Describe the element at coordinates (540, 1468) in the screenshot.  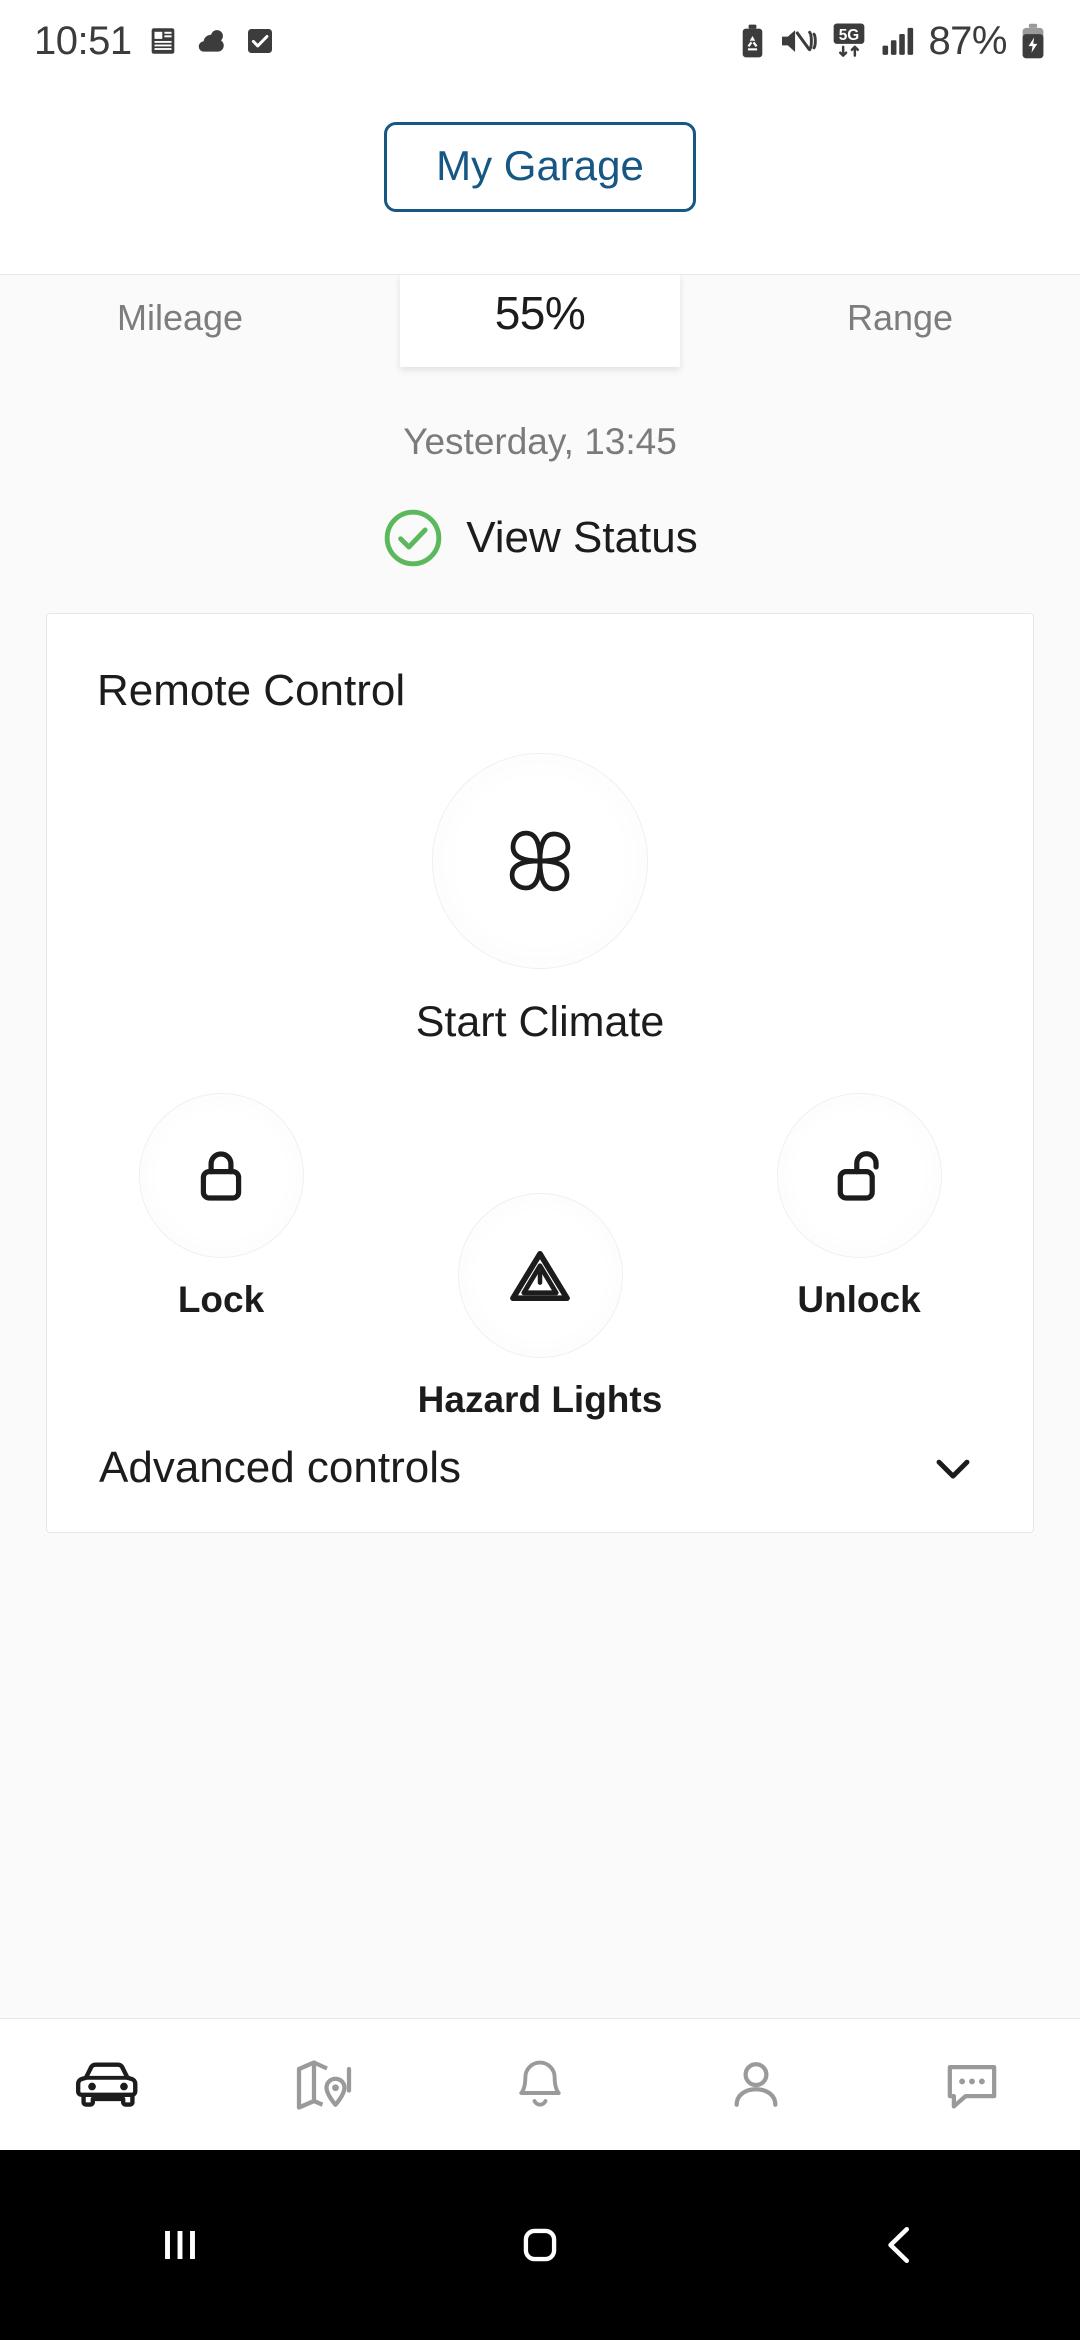
I see `advanced-controls-row: Advanced controls` at that location.